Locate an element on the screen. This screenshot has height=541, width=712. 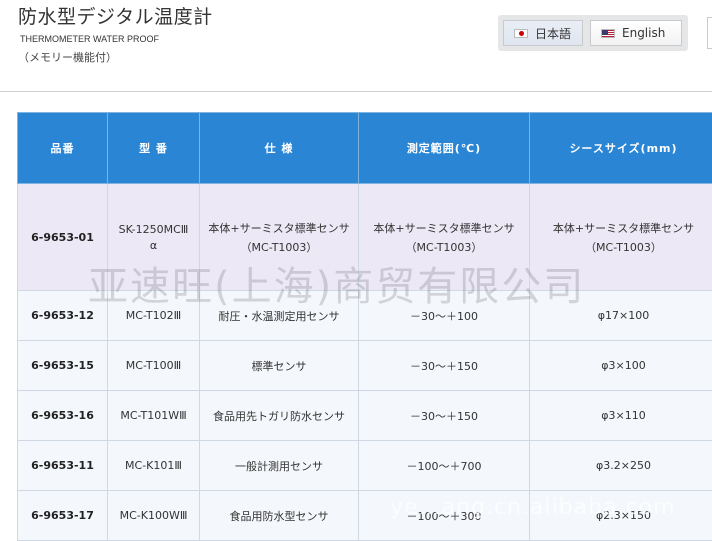
product-code-cell: 6-9653-12 is located at coordinates (63, 316).